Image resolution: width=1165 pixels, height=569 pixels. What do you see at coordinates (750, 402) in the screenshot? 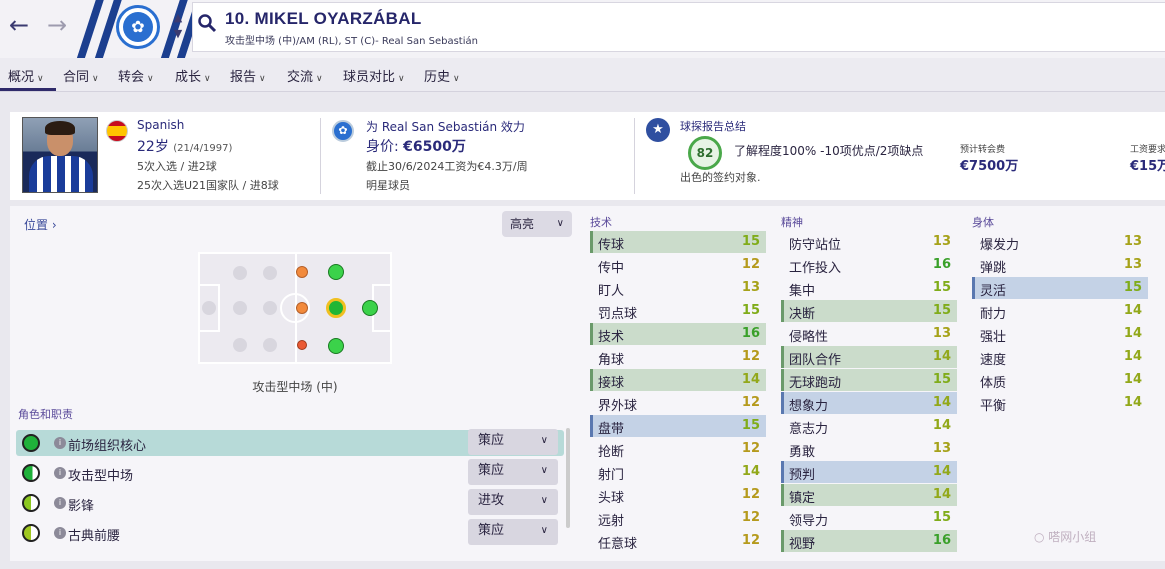
I see `attribute-value: 12` at bounding box center [750, 402].